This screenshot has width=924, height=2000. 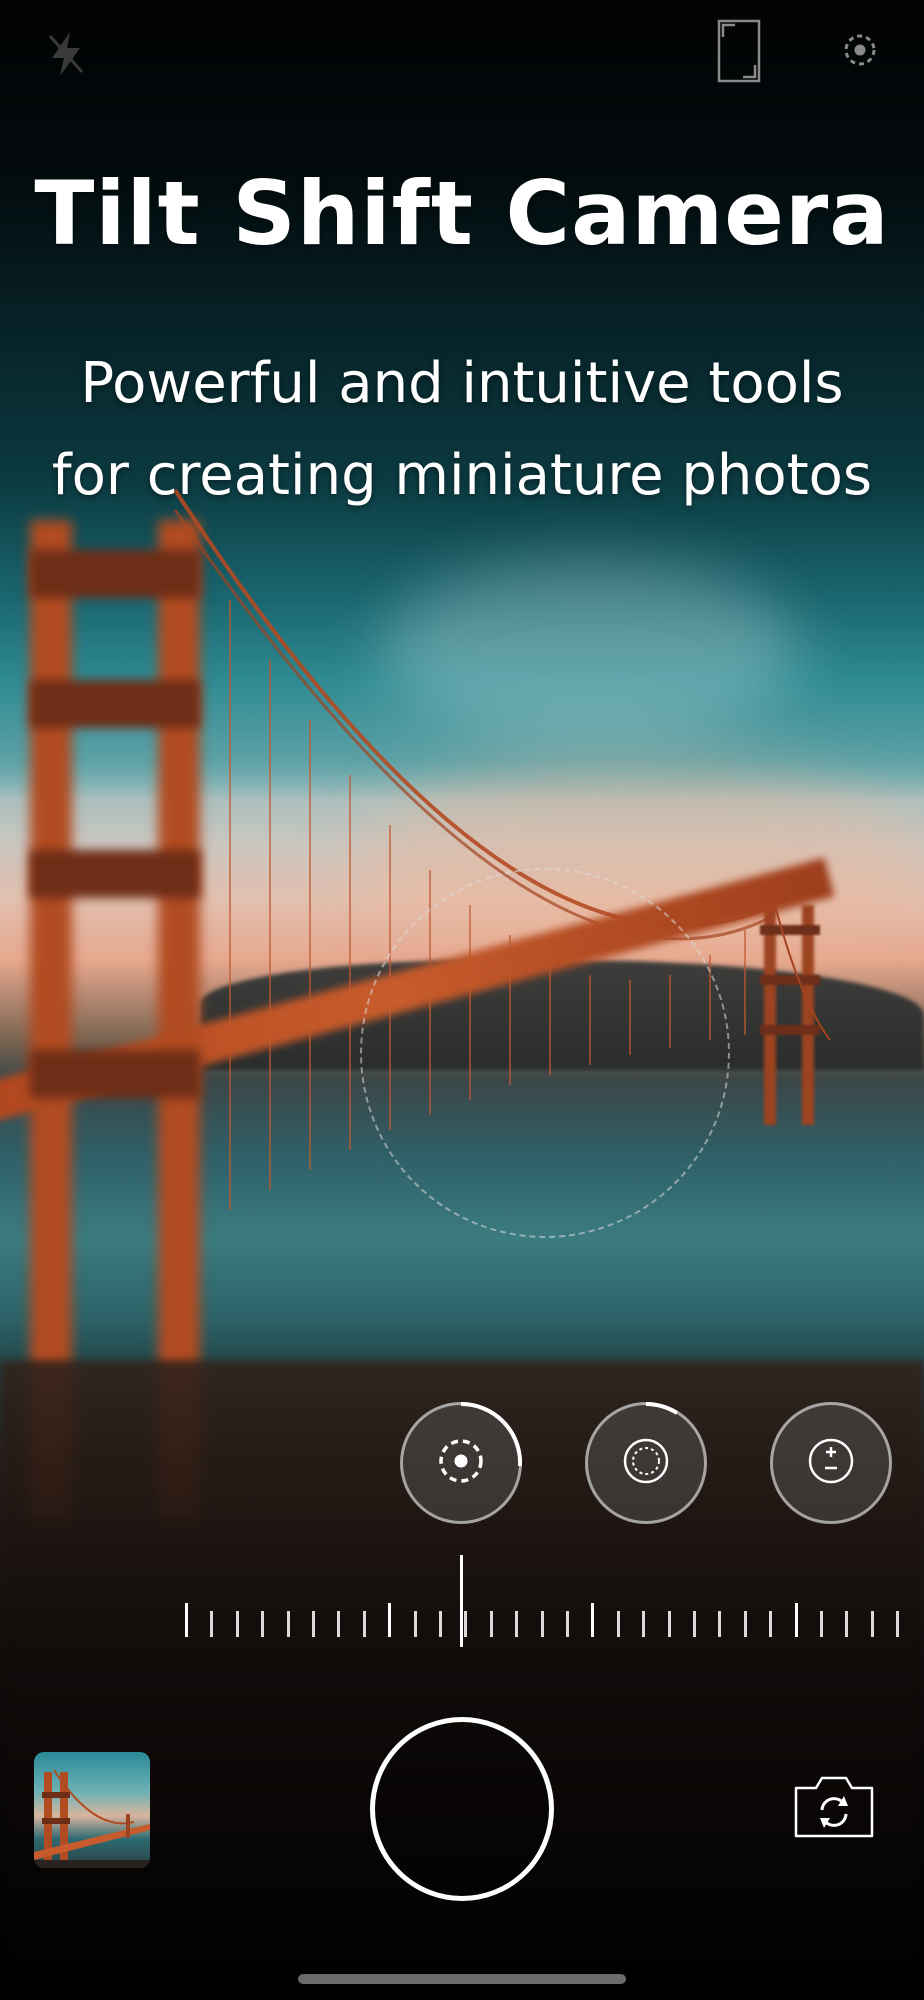 I want to click on exposure-control, so click(x=831, y=1463).